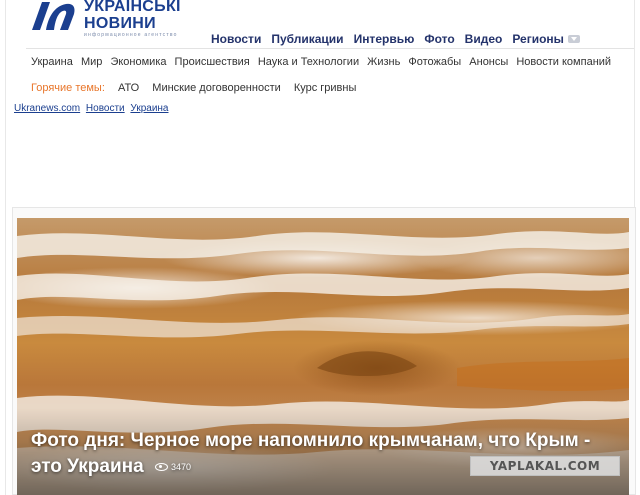  I want to click on breadcrumb-home: Ukranews.com, so click(47, 108).